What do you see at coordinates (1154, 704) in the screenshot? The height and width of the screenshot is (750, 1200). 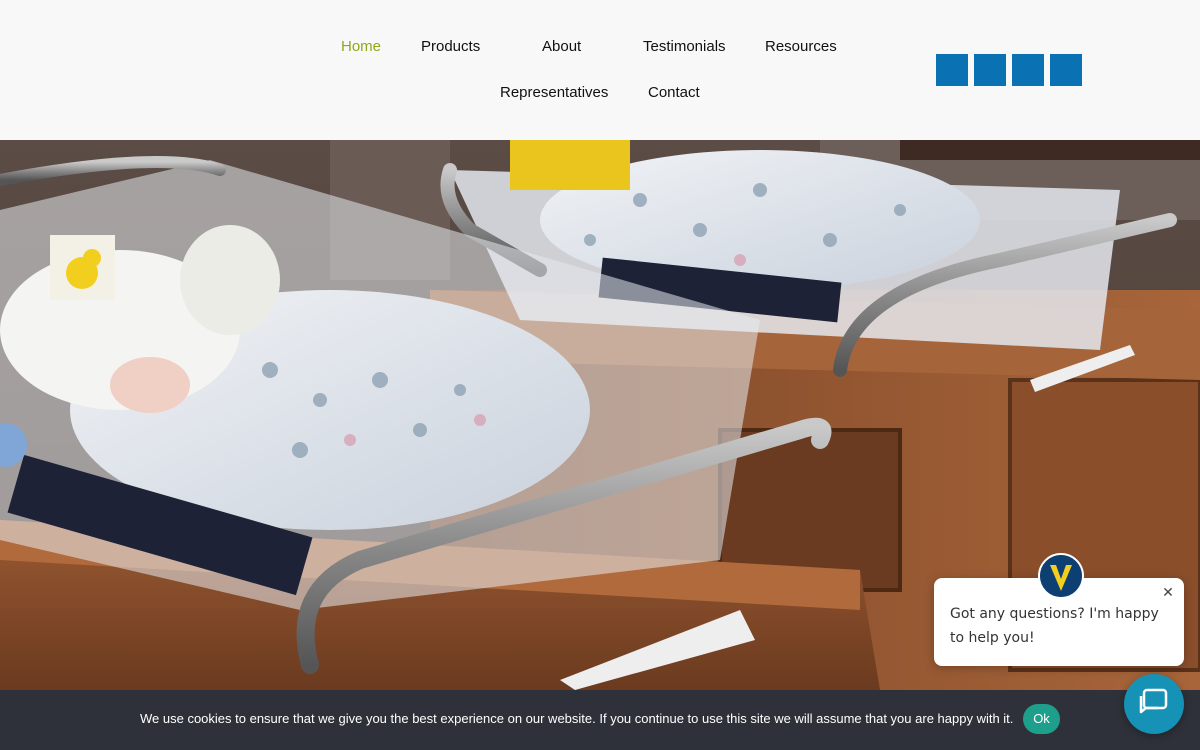 I see `chat-icon` at bounding box center [1154, 704].